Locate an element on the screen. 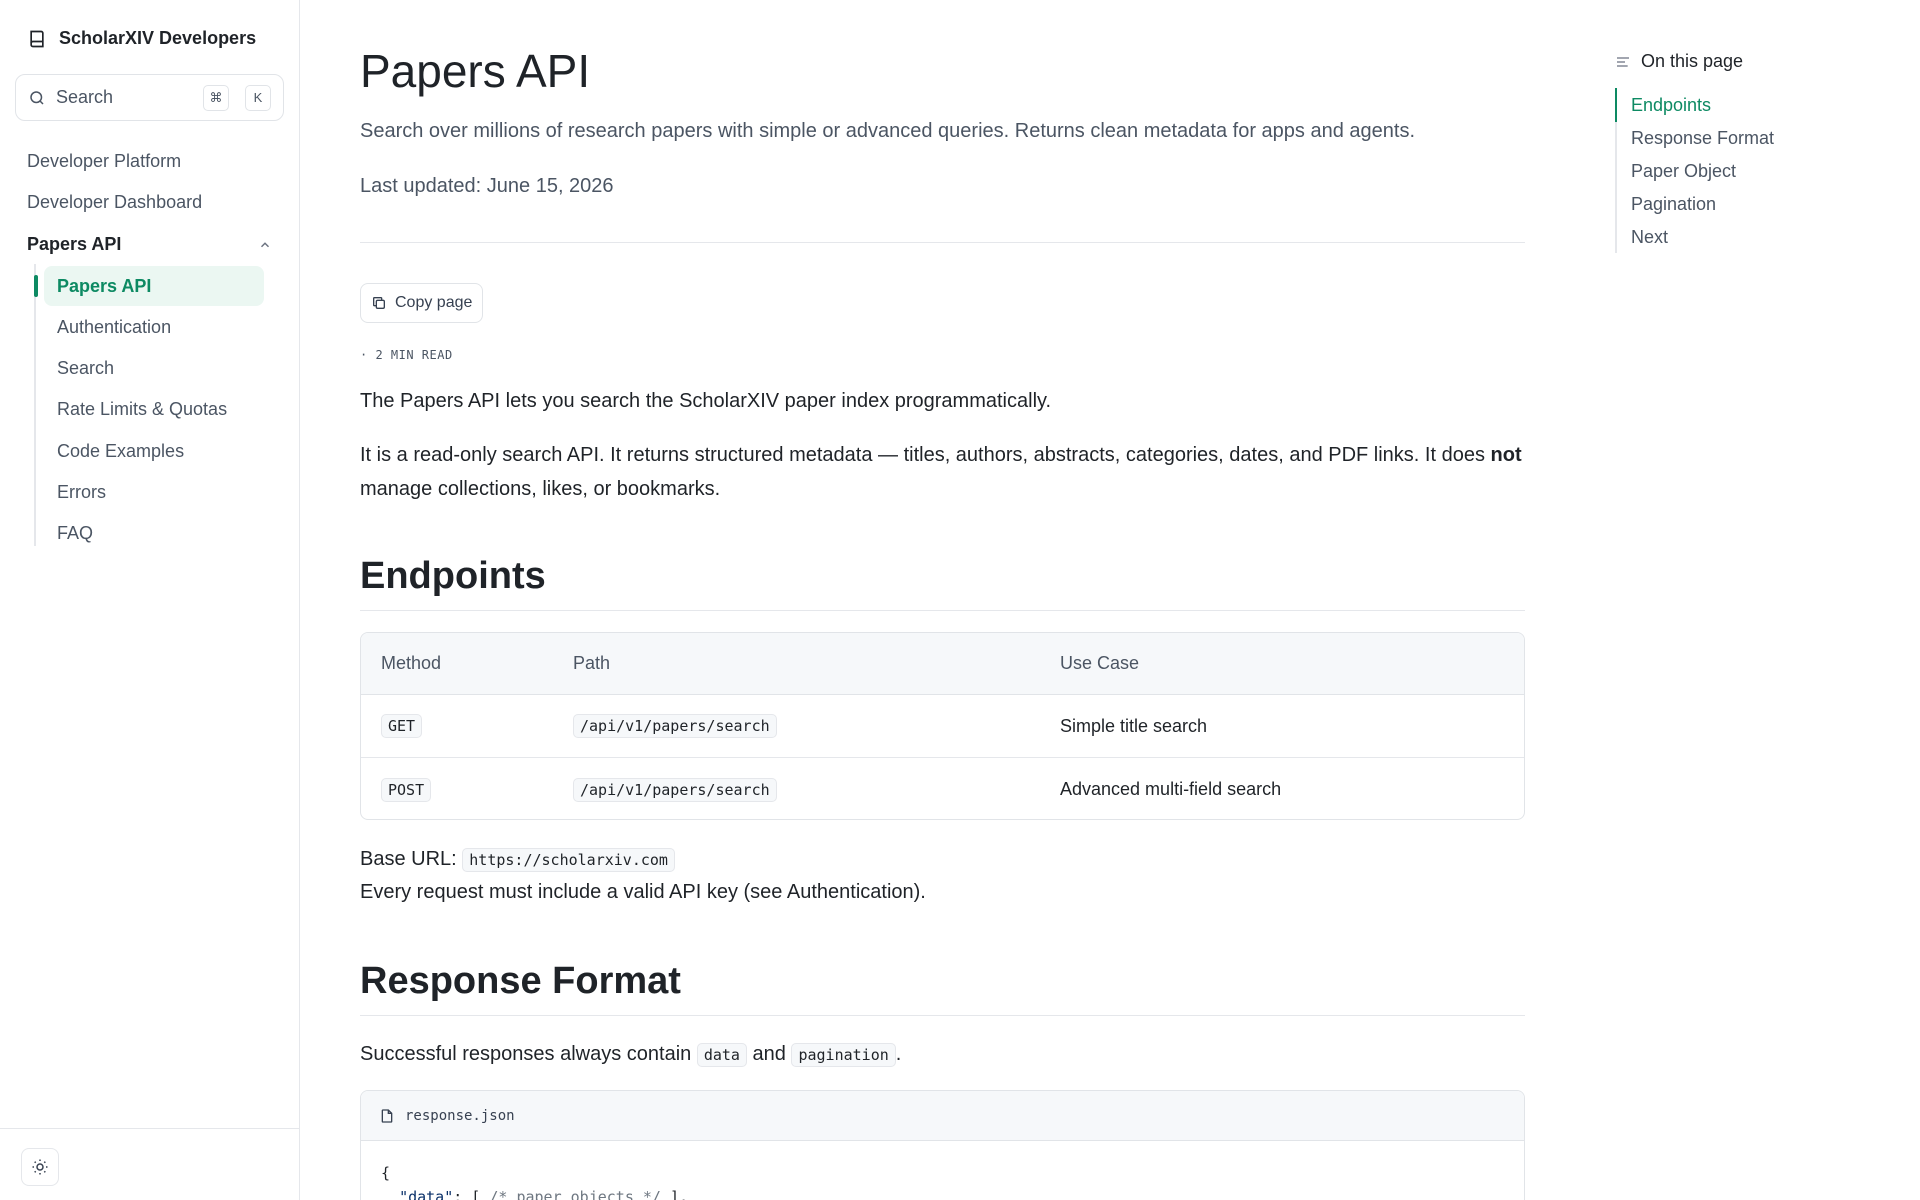 Image resolution: width=1920 pixels, height=1200 pixels. search-icon is located at coordinates (37, 97).